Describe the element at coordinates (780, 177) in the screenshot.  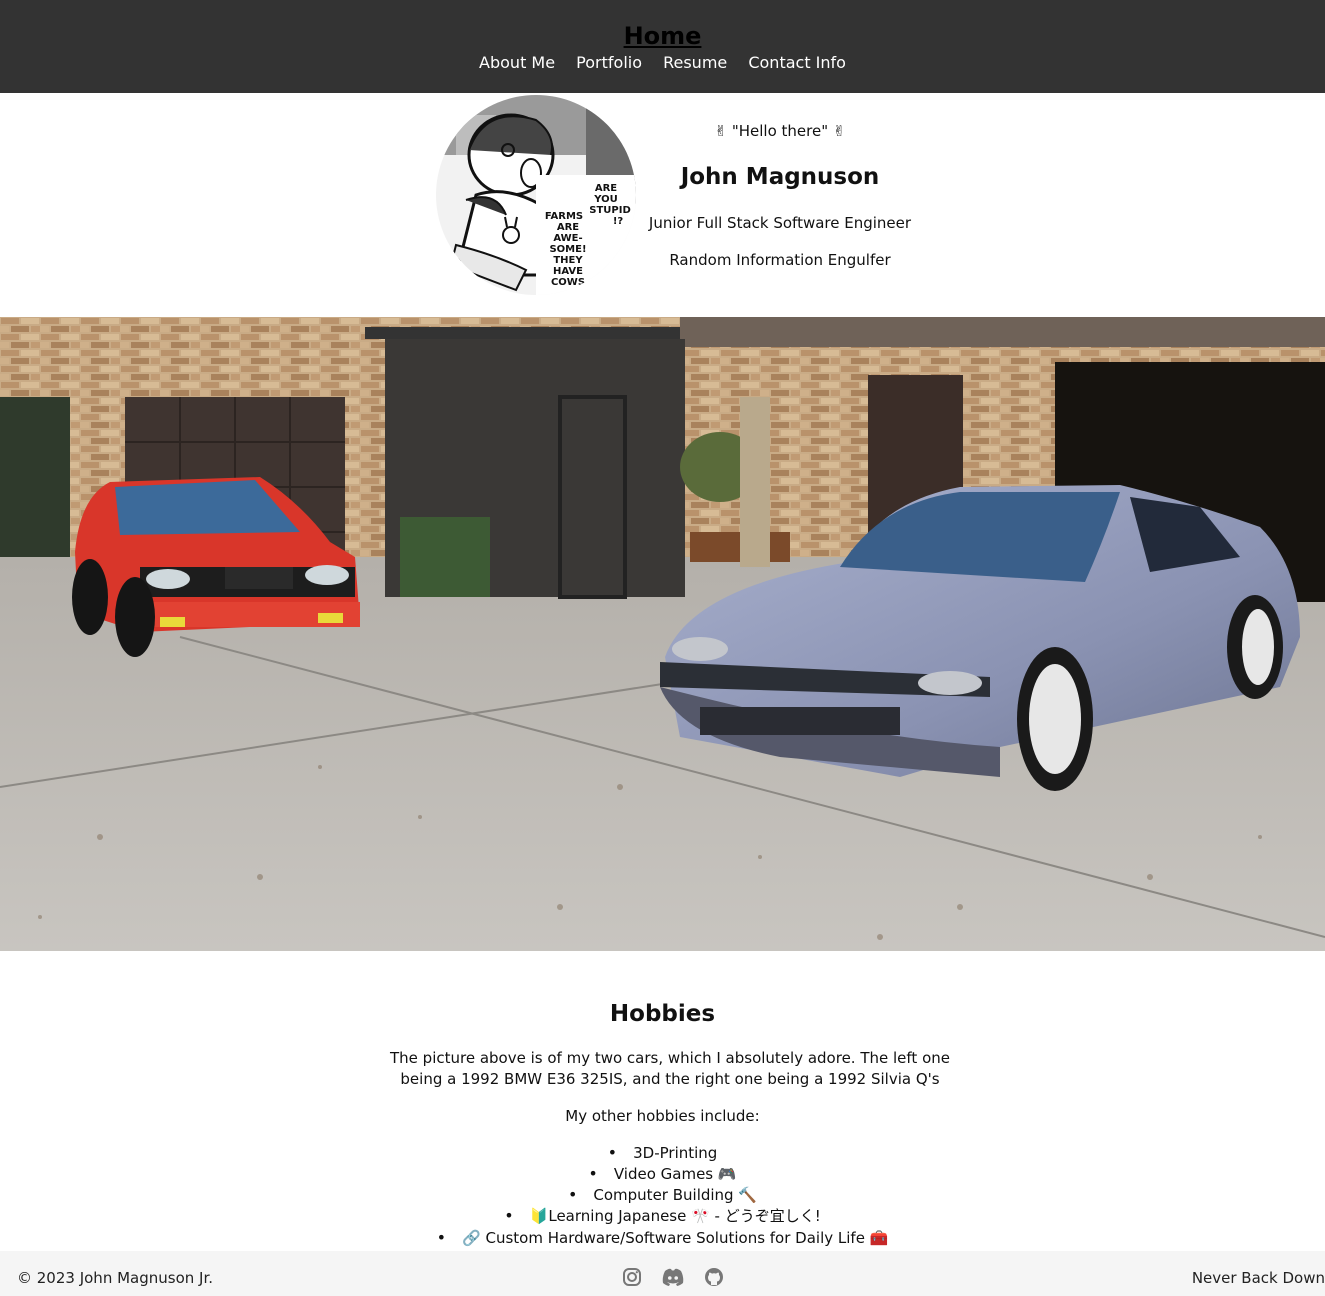
I see `profile-name: John Magnuson` at that location.